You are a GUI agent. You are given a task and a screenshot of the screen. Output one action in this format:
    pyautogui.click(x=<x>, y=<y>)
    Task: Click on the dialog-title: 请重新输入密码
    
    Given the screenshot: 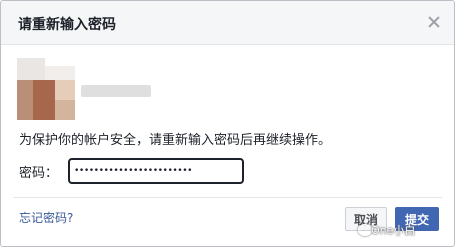 What is the action you would take?
    pyautogui.click(x=67, y=25)
    